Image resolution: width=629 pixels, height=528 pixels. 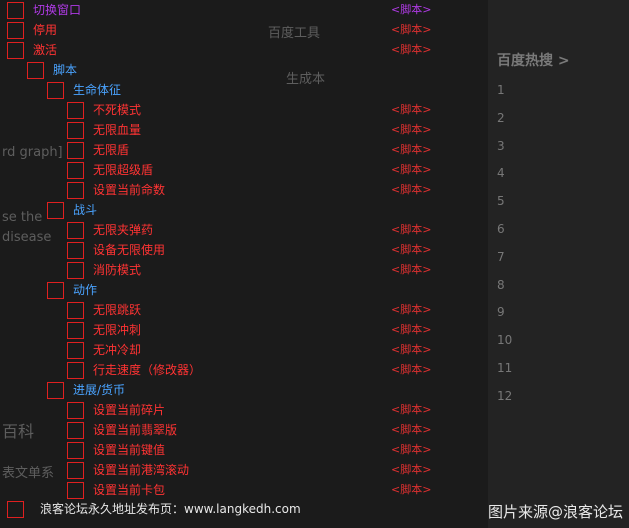 What do you see at coordinates (501, 284) in the screenshot?
I see `hot-search-rank: 8` at bounding box center [501, 284].